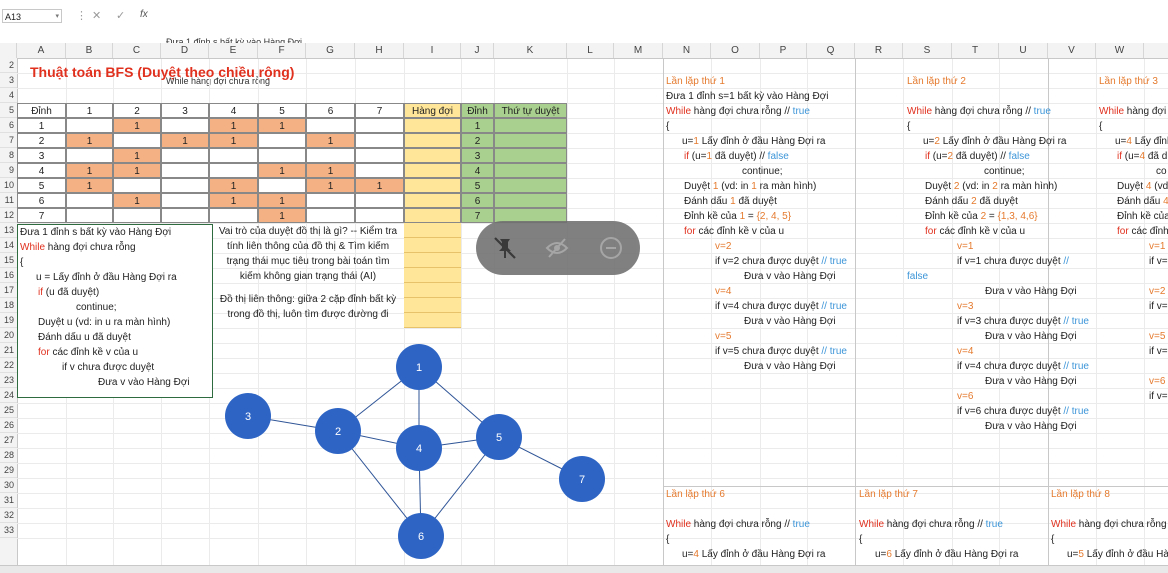 This screenshot has height=573, width=1168. What do you see at coordinates (57, 17) in the screenshot?
I see `chevron-down-icon: ▾` at bounding box center [57, 17].